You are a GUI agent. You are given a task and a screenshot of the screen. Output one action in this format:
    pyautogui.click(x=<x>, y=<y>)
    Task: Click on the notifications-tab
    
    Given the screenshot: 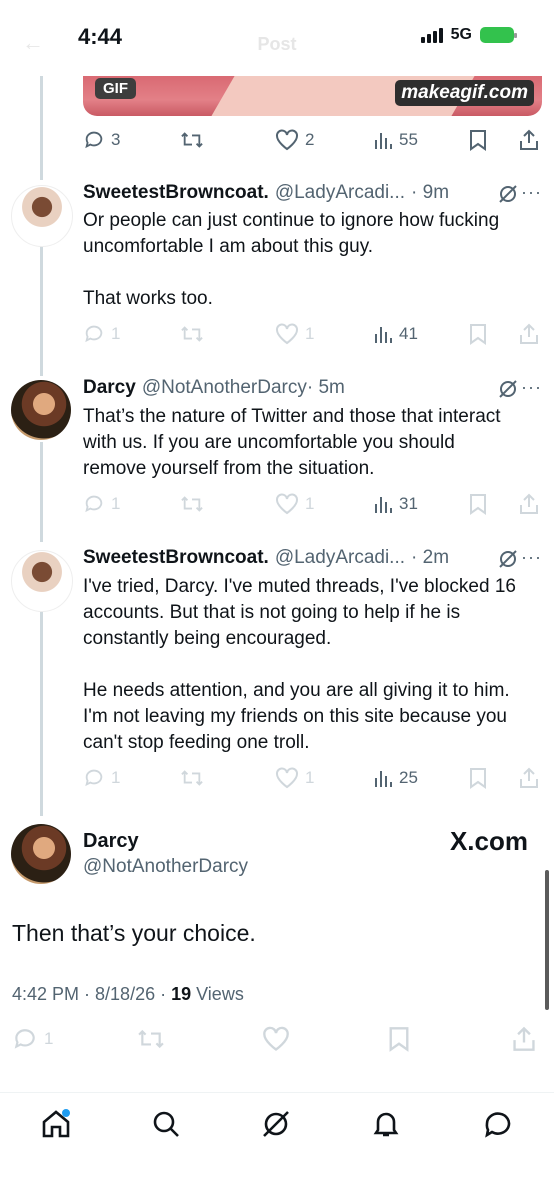 What is the action you would take?
    pyautogui.click(x=386, y=1126)
    